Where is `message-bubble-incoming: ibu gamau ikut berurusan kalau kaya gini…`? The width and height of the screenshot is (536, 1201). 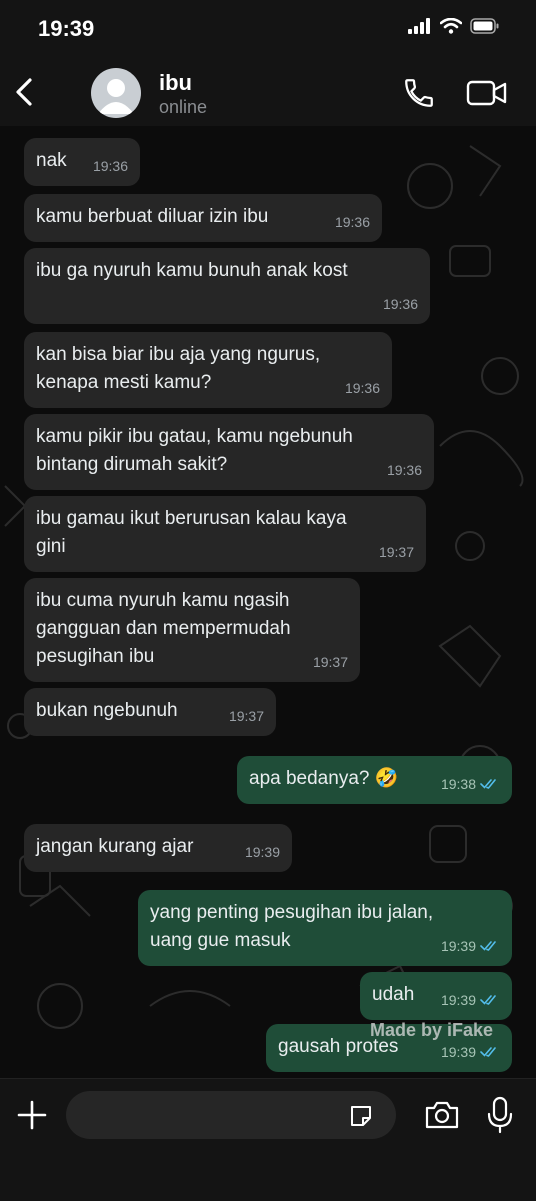 message-bubble-incoming: ibu gamau ikut berurusan kalau kaya gini… is located at coordinates (225, 534).